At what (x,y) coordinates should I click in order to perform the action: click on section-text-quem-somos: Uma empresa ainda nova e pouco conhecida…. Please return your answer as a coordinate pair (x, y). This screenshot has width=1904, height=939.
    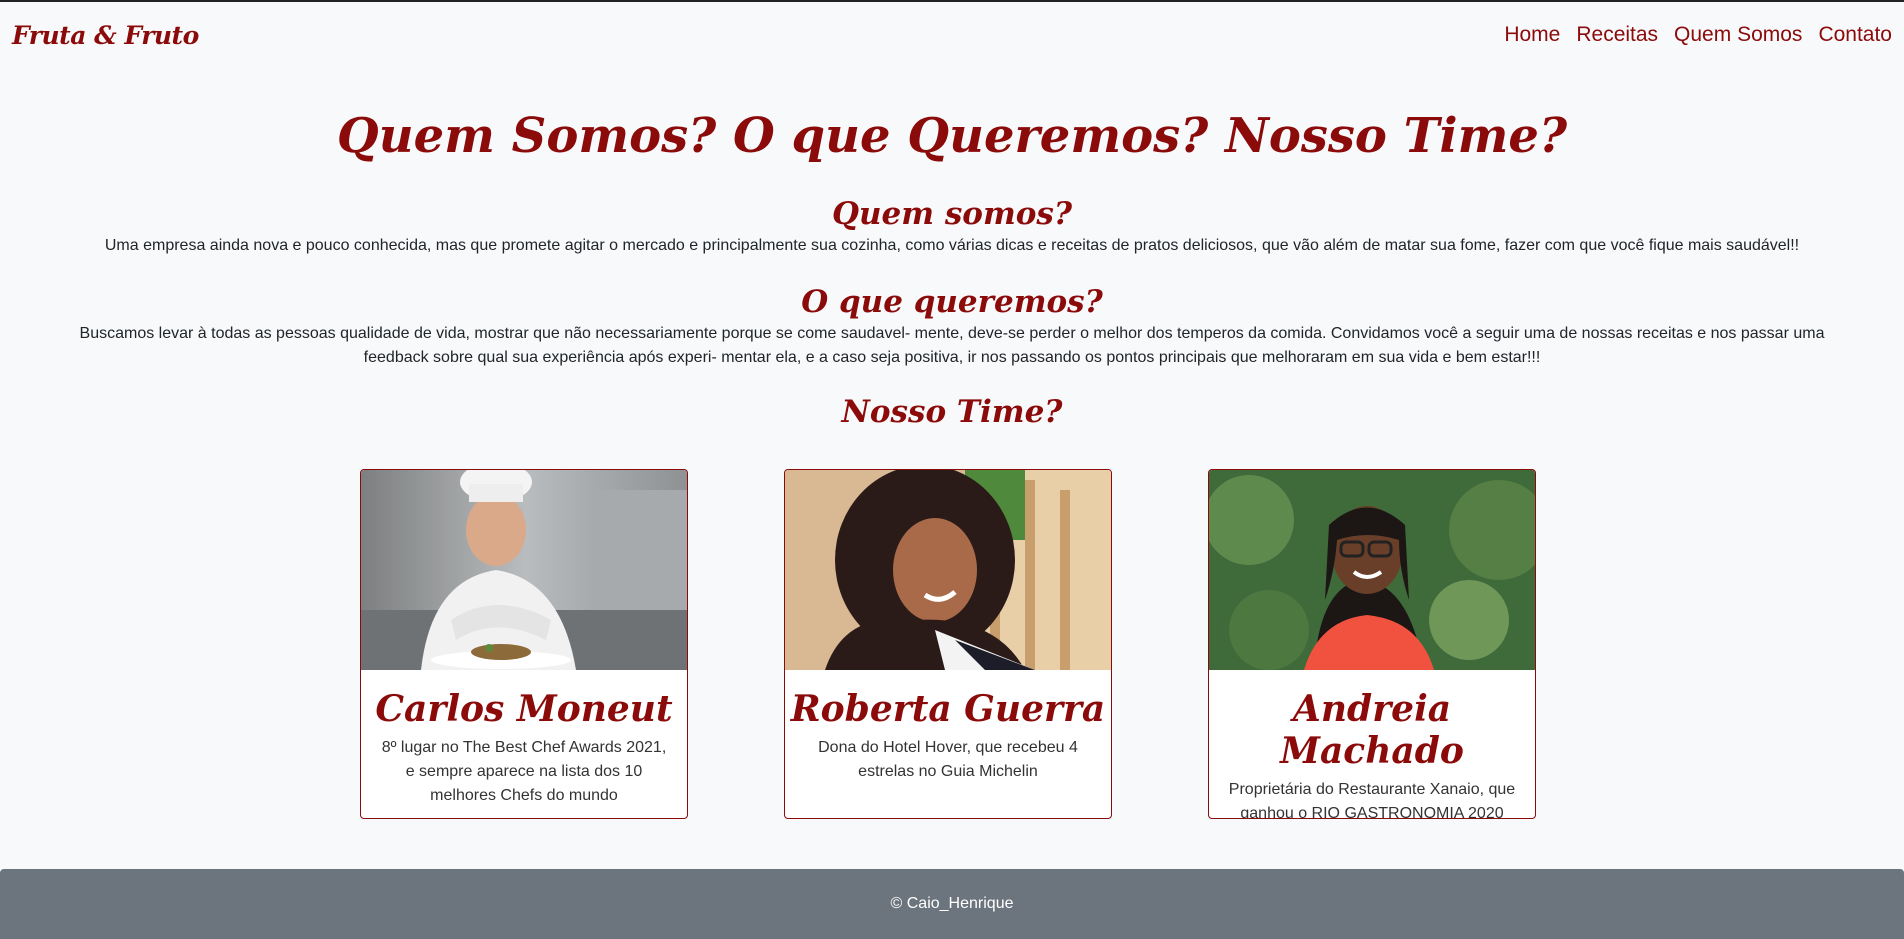
    Looking at the image, I should click on (952, 245).